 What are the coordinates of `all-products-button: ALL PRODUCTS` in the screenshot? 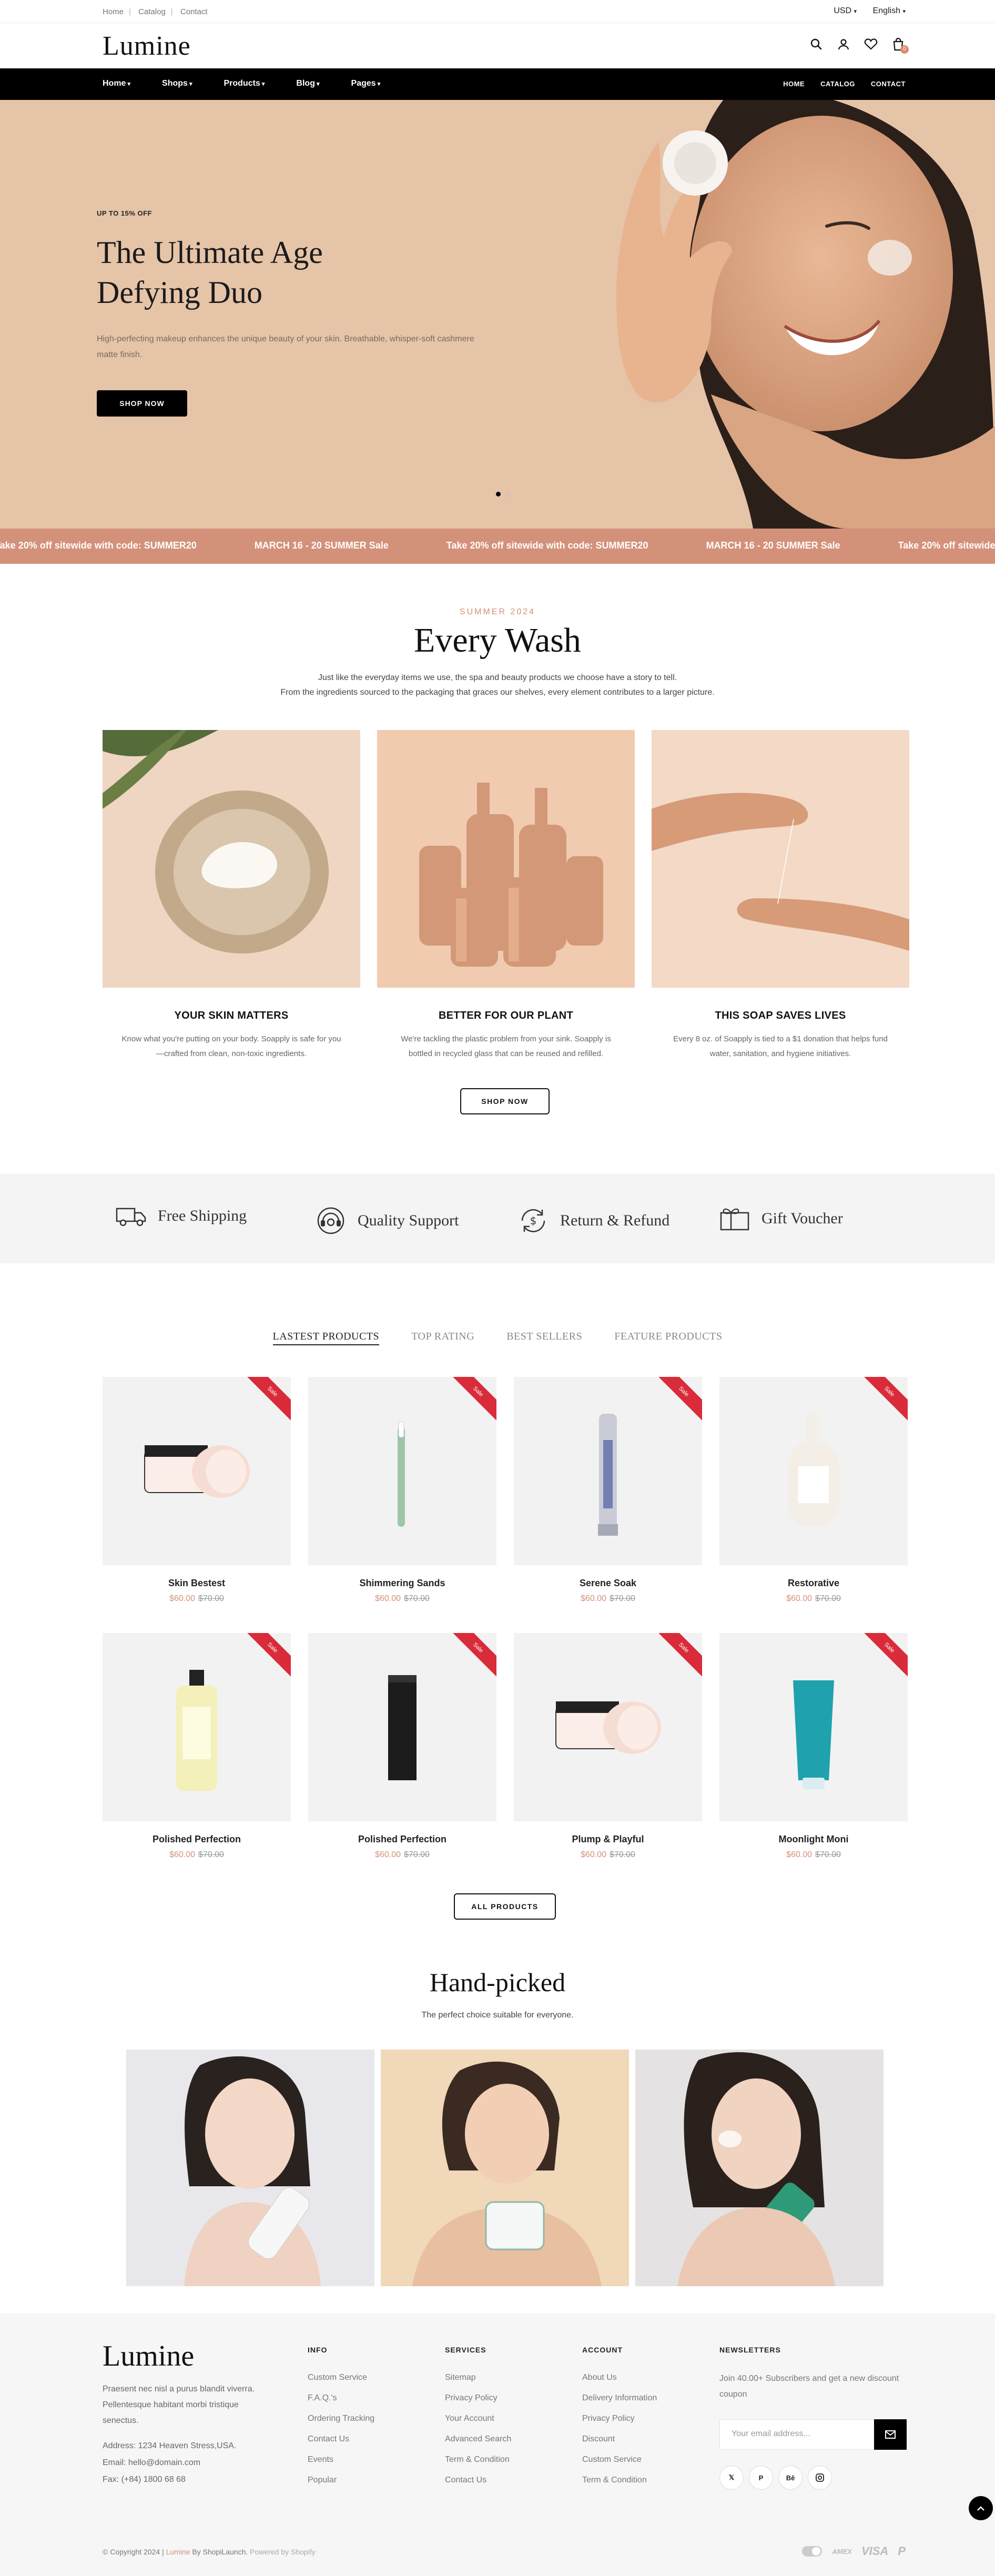 It's located at (505, 1907).